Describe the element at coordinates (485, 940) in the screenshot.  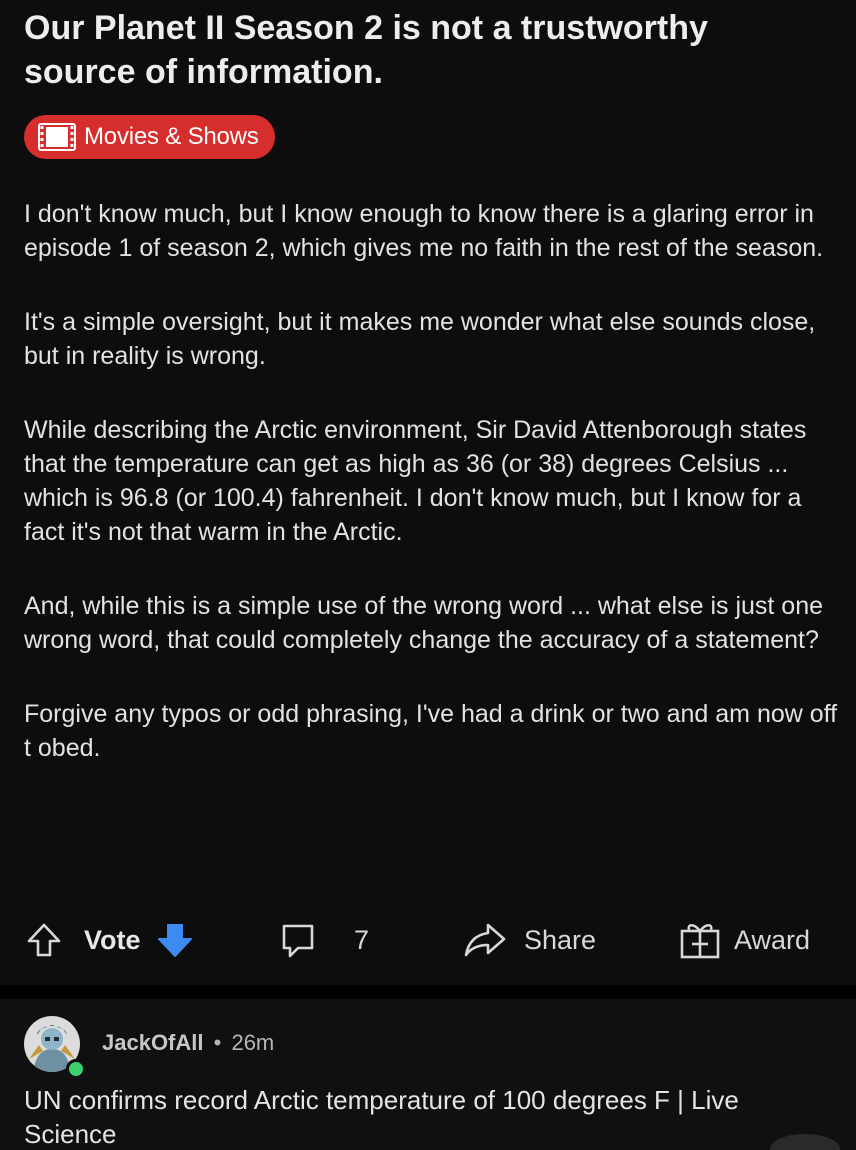
I see `share-arrow-icon` at that location.